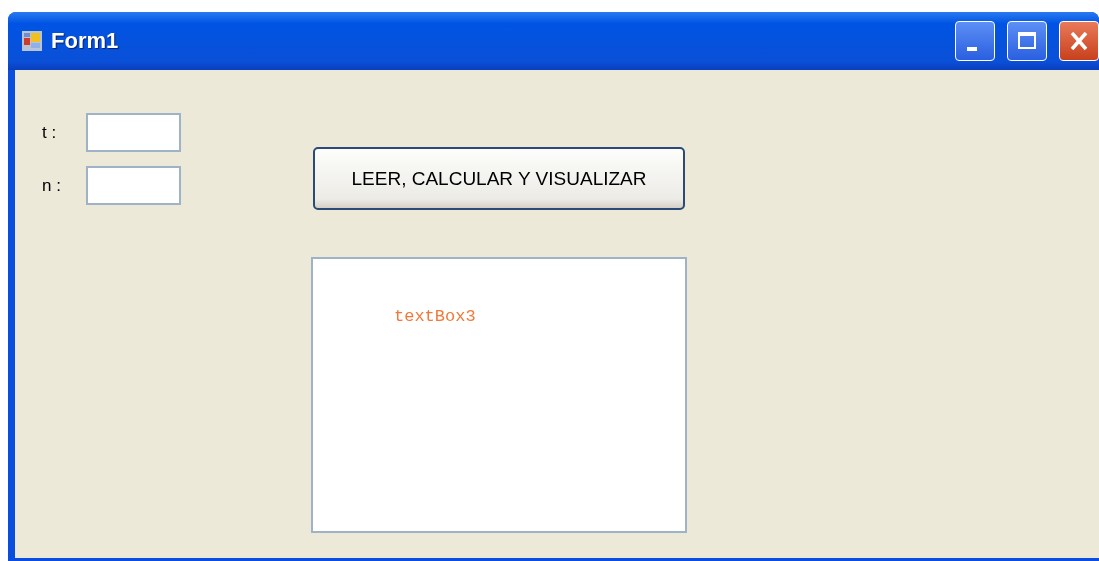 The width and height of the screenshot is (1099, 561). I want to click on app-icon, so click(32, 41).